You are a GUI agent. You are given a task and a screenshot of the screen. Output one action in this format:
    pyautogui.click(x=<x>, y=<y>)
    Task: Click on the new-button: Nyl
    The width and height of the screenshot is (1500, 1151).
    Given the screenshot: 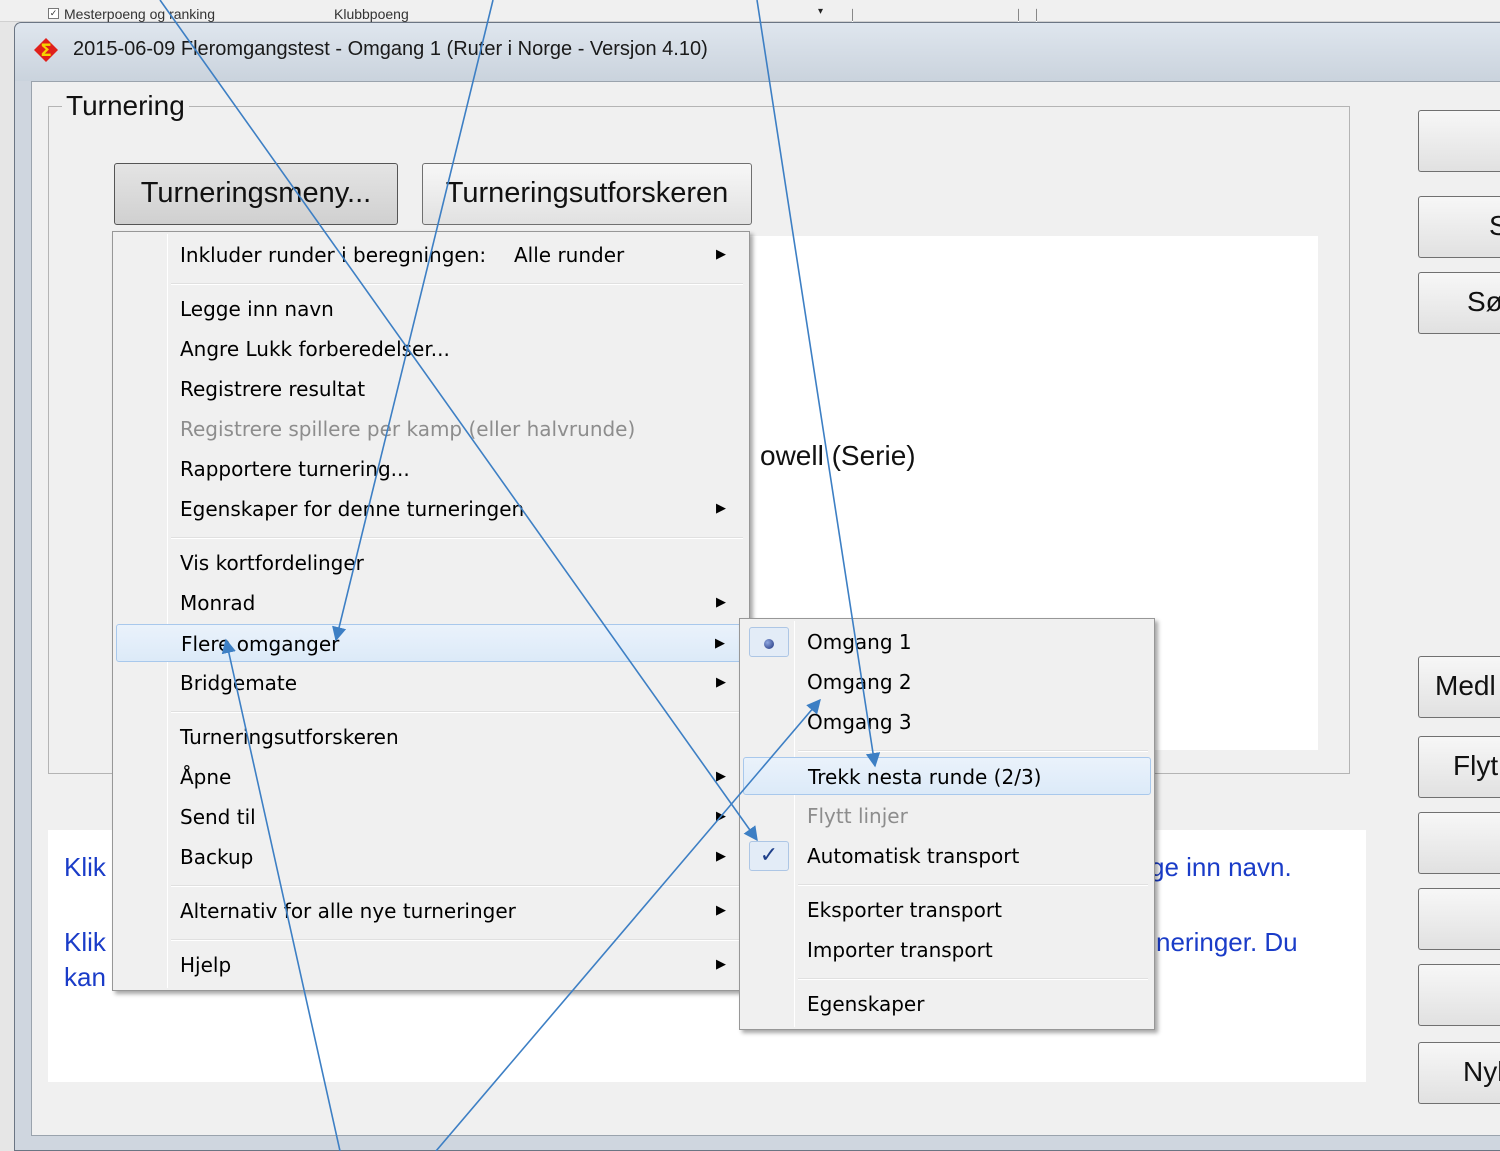 What is the action you would take?
    pyautogui.click(x=1459, y=1073)
    